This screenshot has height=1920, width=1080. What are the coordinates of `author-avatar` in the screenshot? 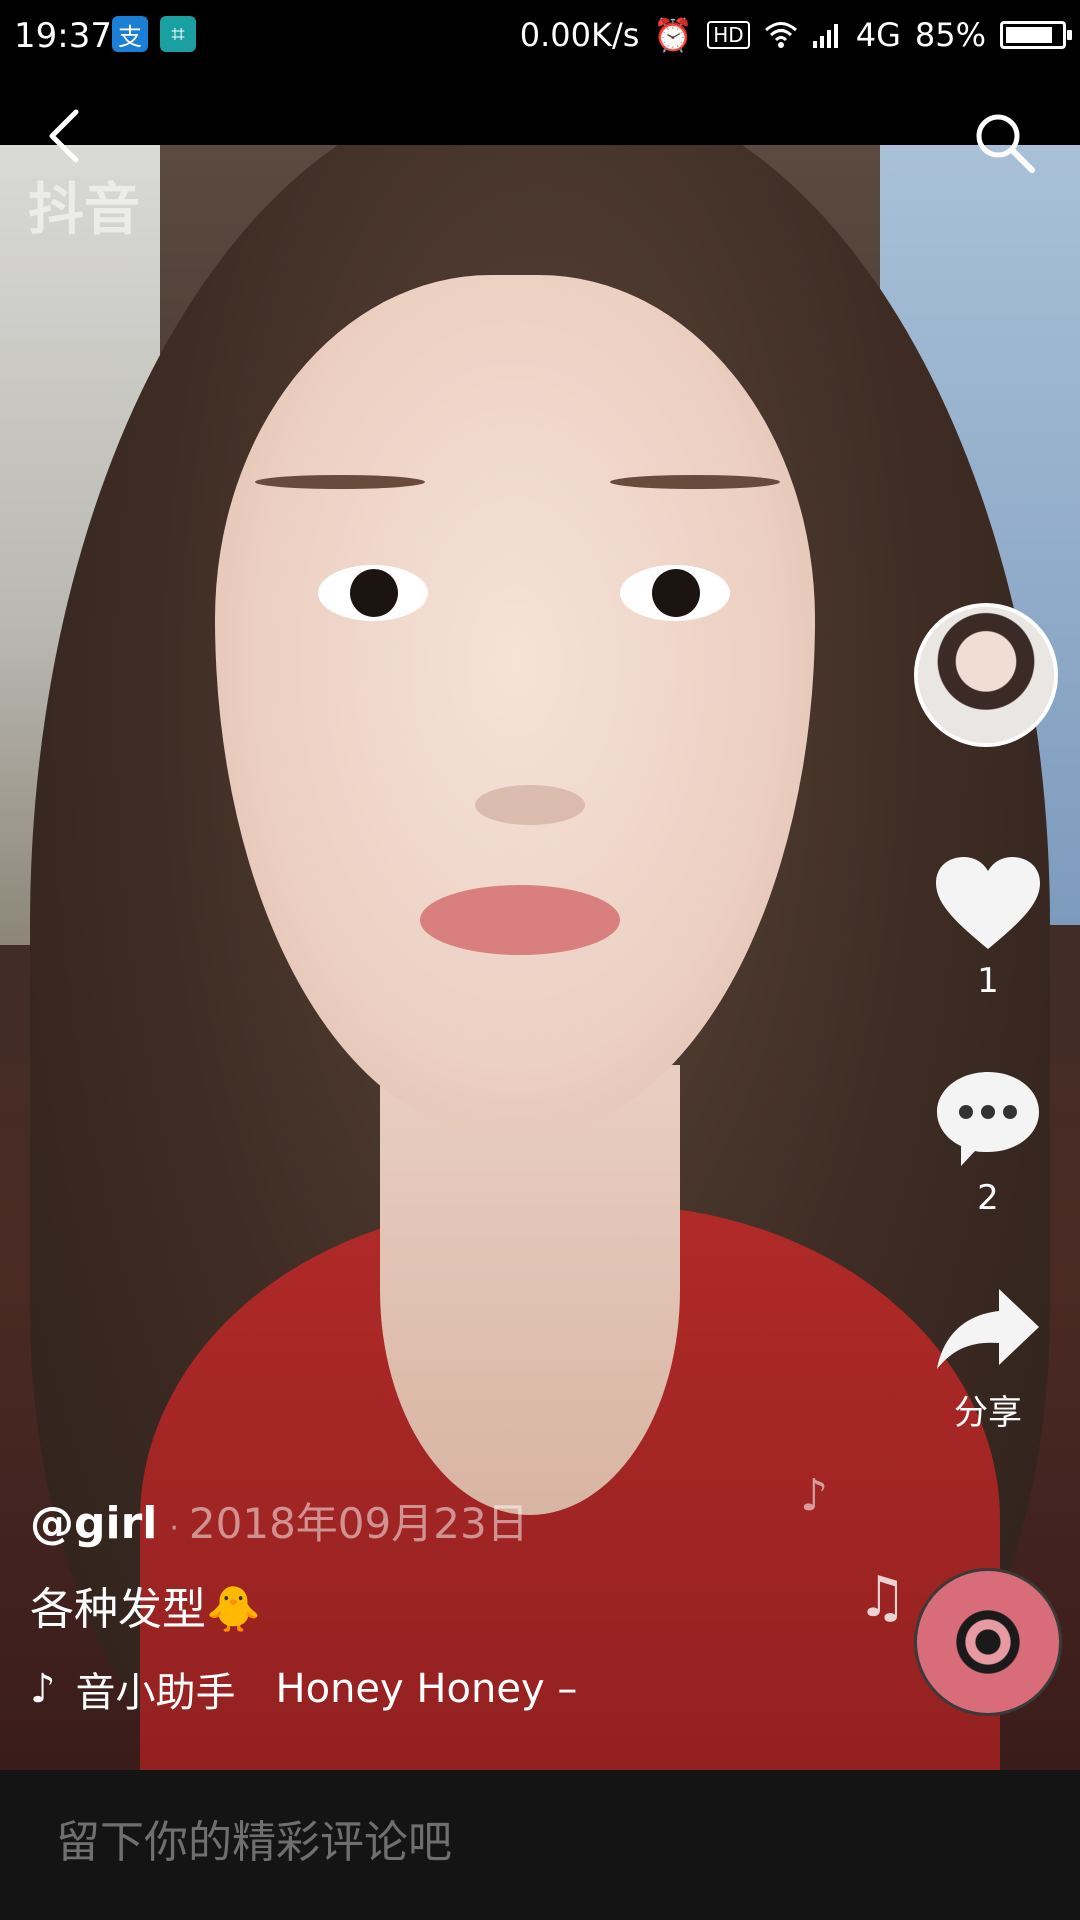 It's located at (986, 675).